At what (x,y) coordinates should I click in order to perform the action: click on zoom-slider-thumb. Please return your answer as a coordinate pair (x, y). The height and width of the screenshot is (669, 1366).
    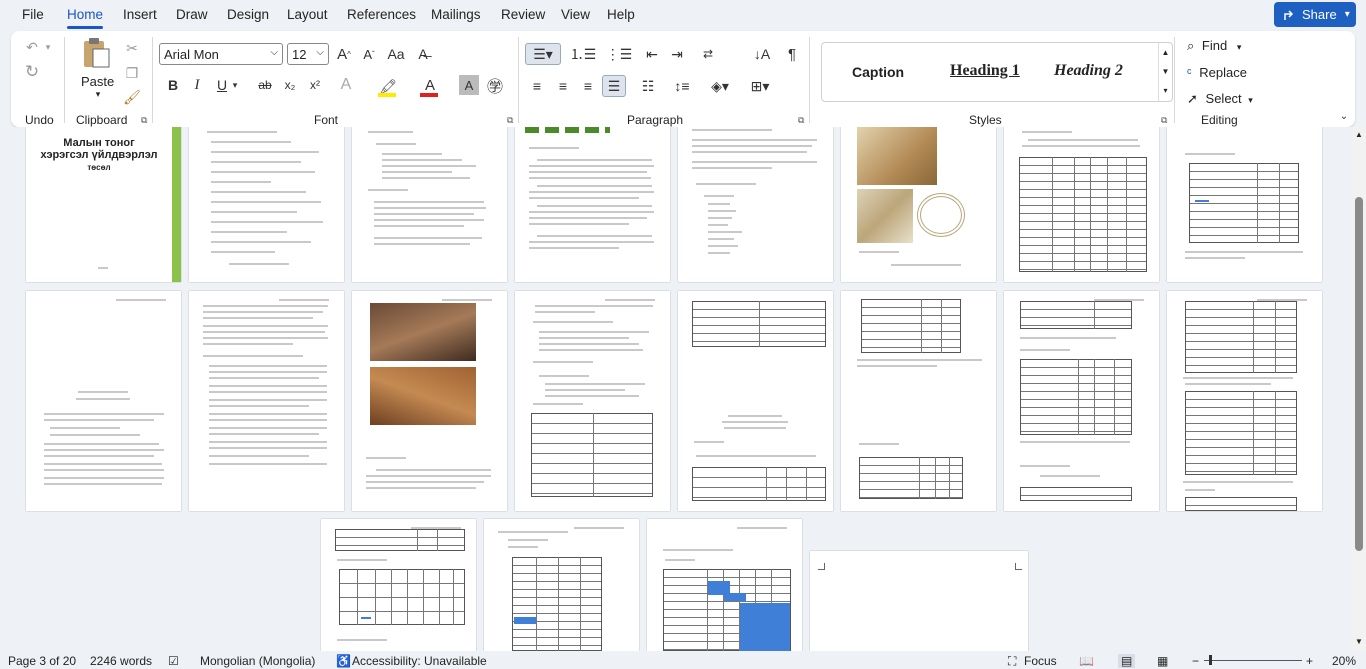
    Looking at the image, I should click on (1210, 660).